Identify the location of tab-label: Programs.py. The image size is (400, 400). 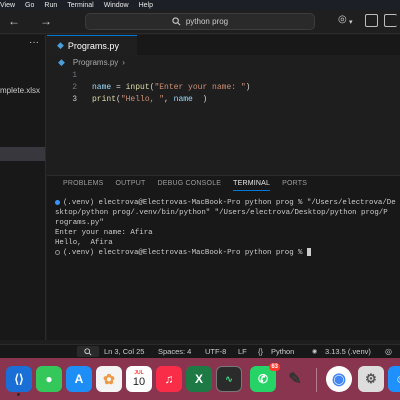
(93, 45).